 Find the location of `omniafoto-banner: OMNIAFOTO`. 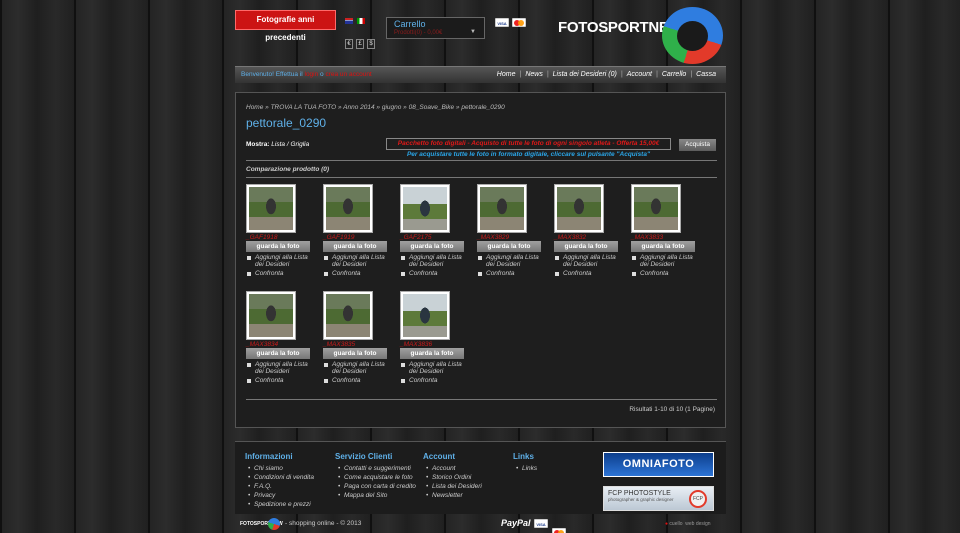

omniafoto-banner: OMNIAFOTO is located at coordinates (658, 464).